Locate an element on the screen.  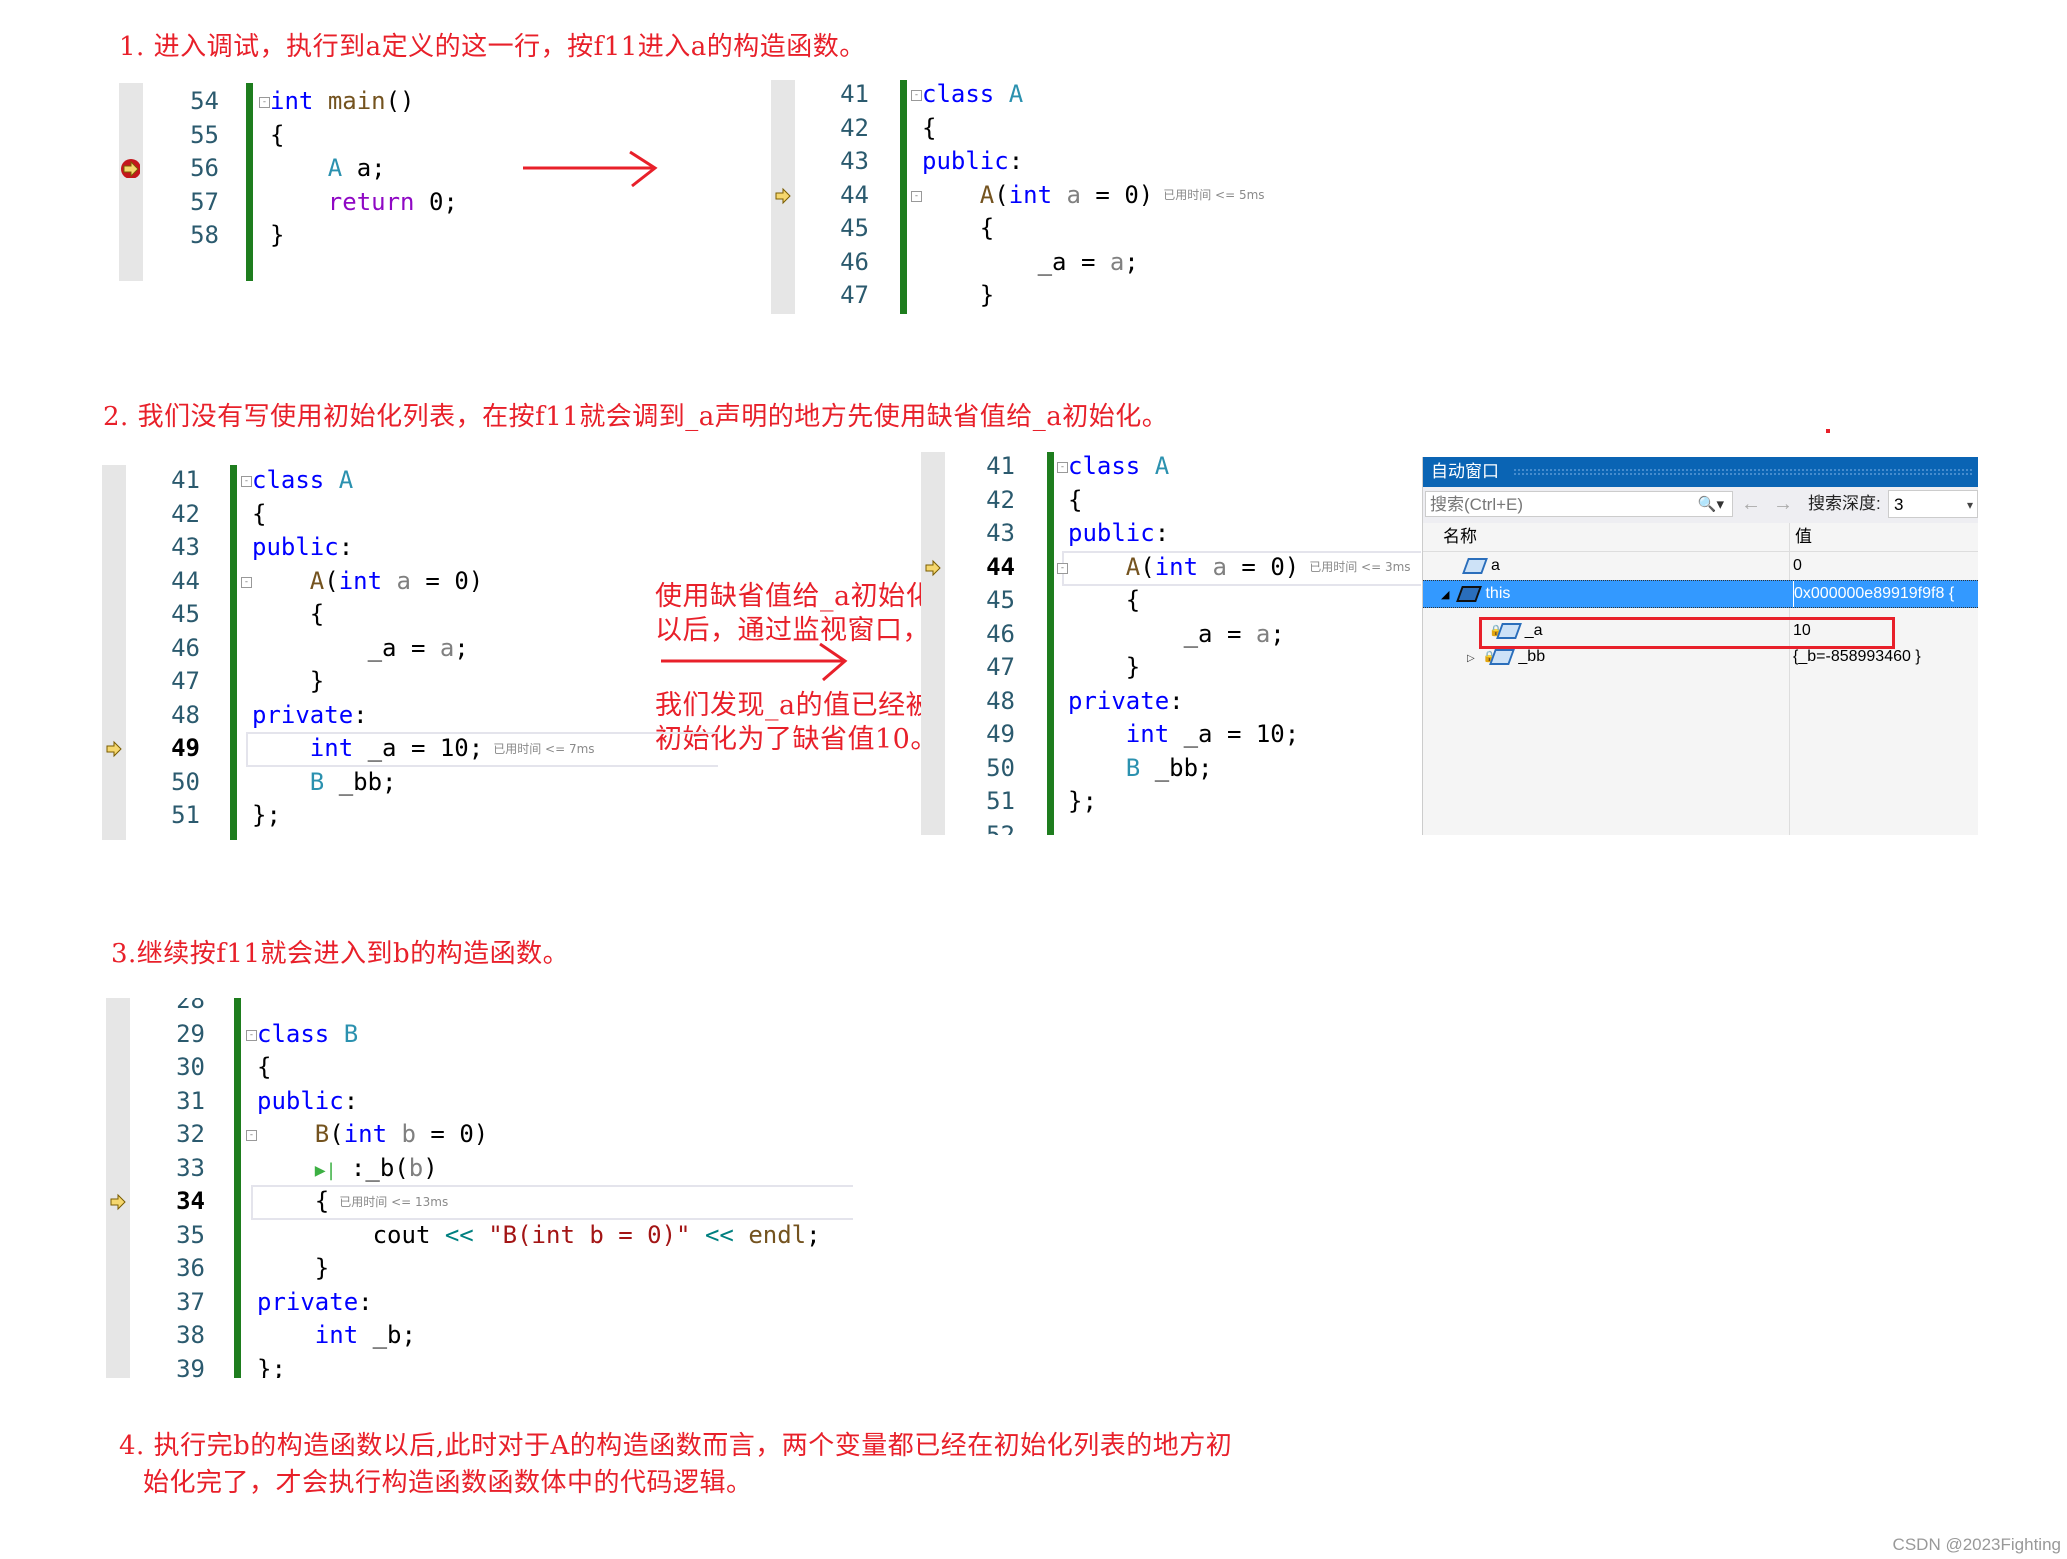
code-token: } is located at coordinates (277, 235).